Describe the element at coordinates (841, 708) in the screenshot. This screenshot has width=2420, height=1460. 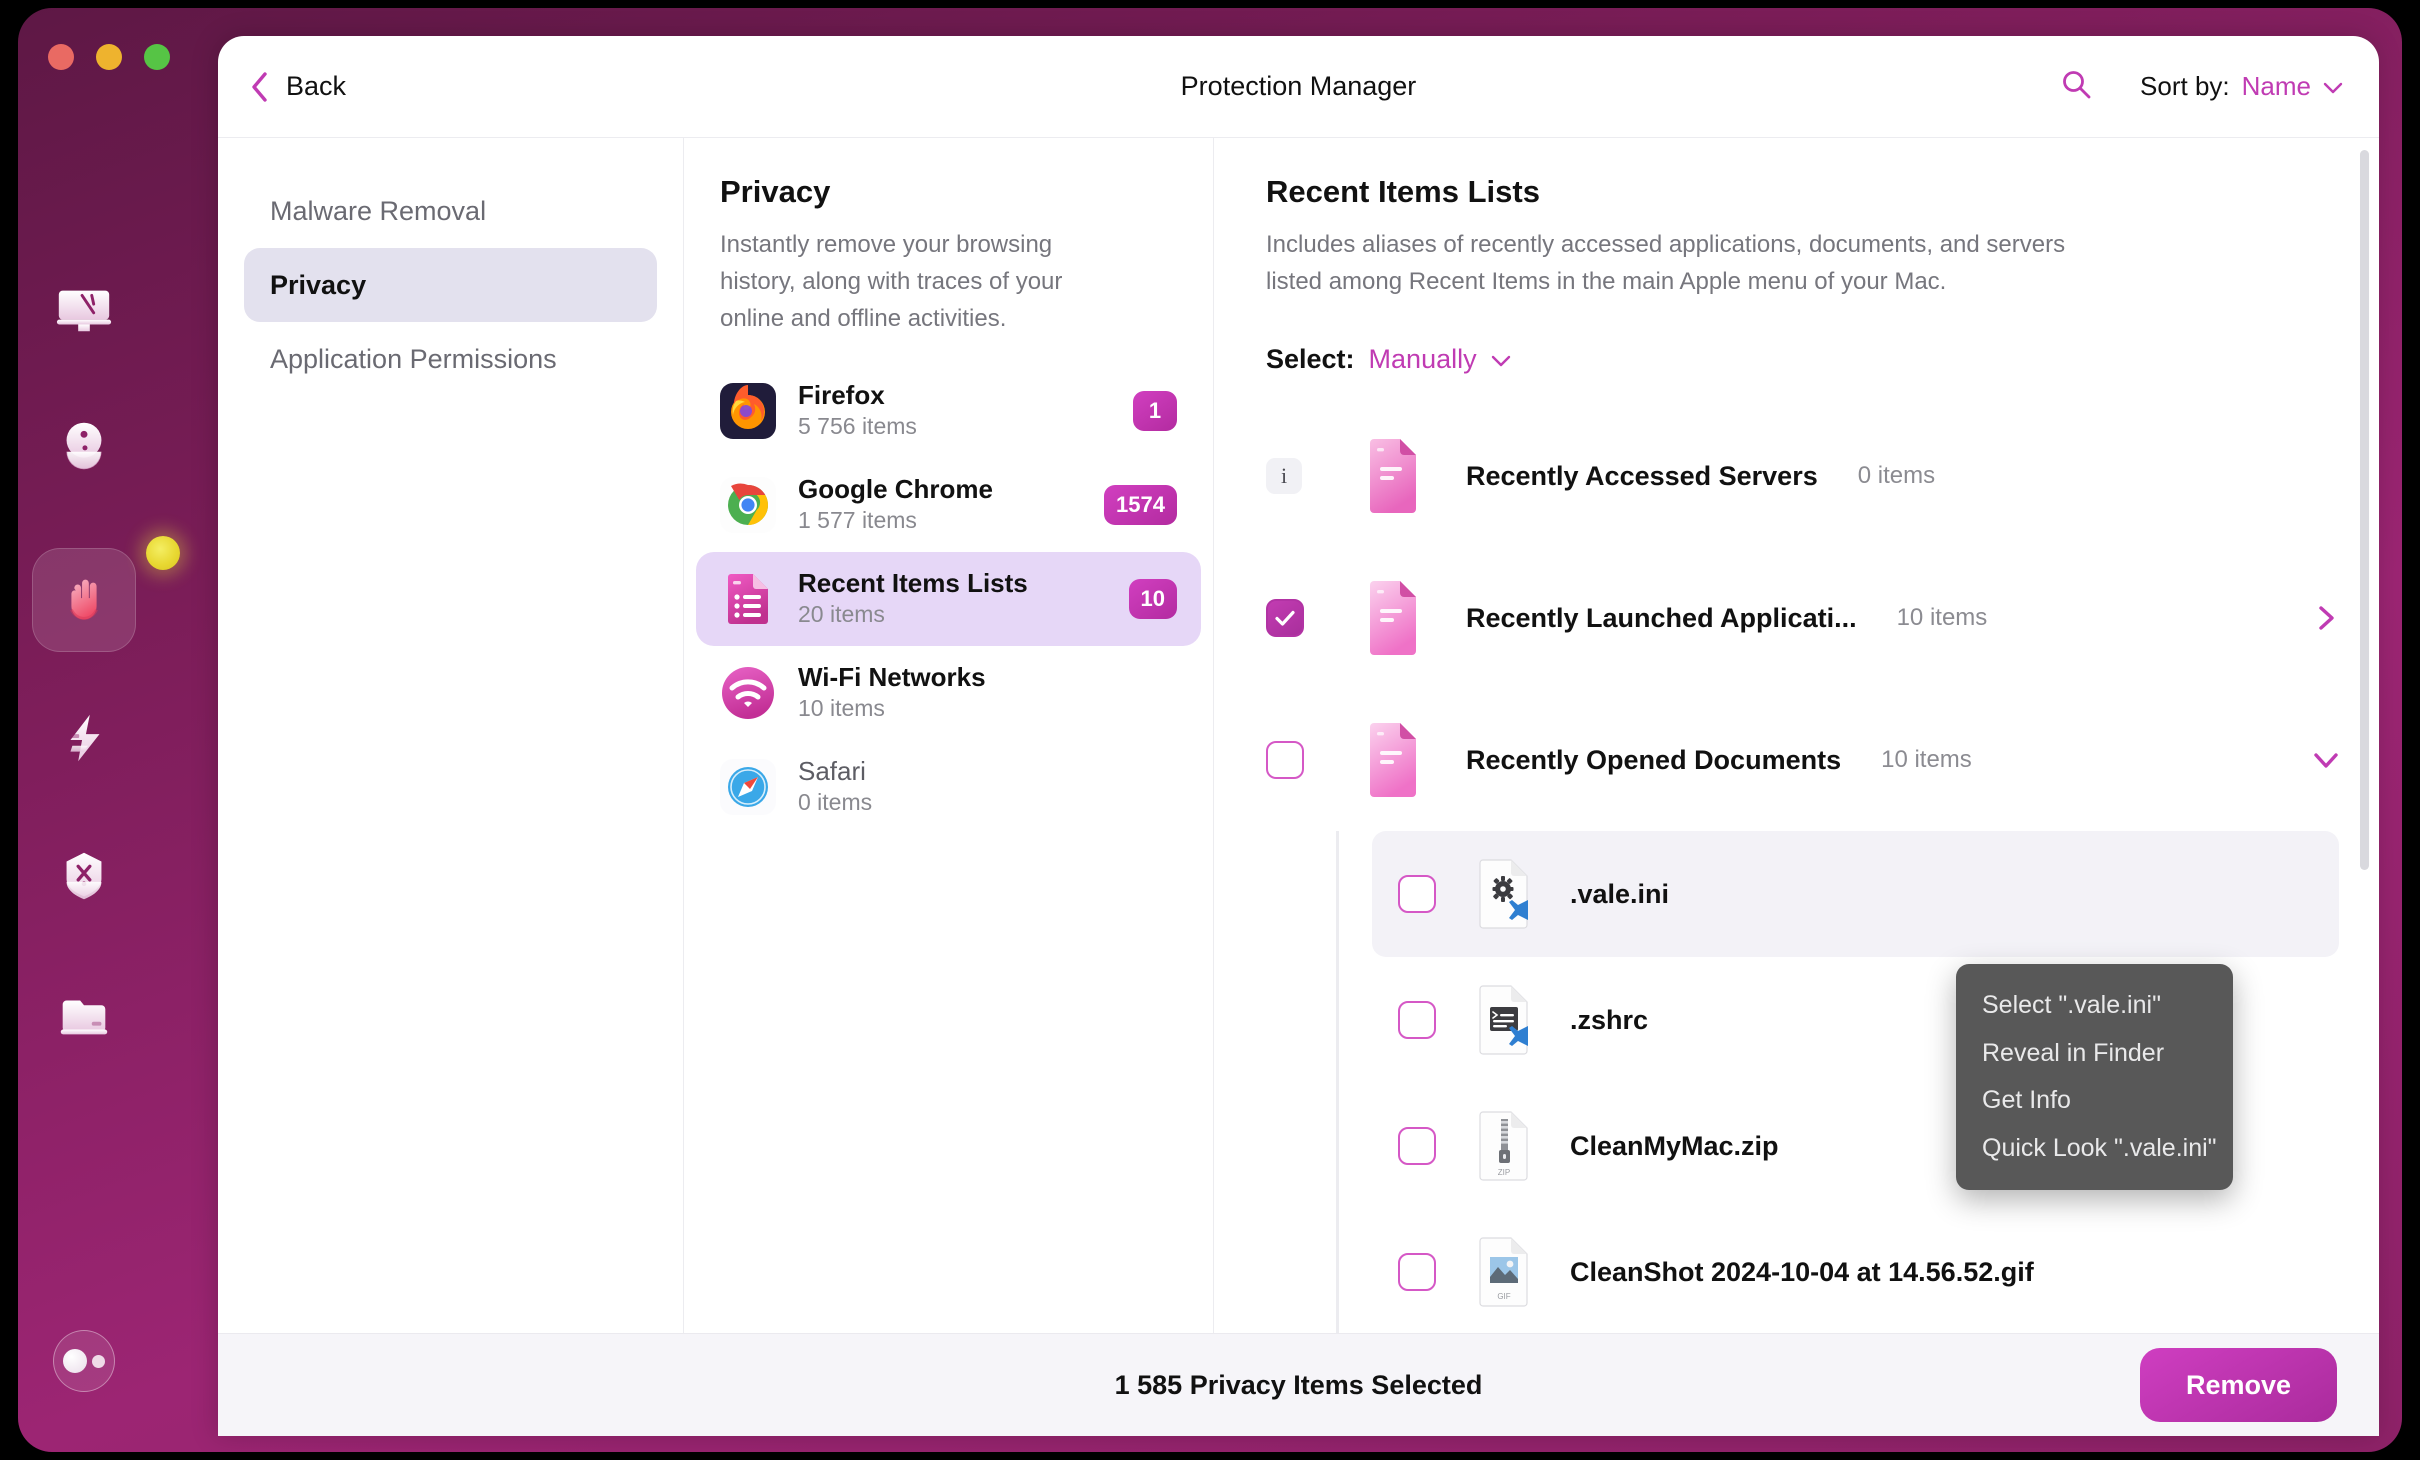
I see `list-item-count: 10 items` at that location.